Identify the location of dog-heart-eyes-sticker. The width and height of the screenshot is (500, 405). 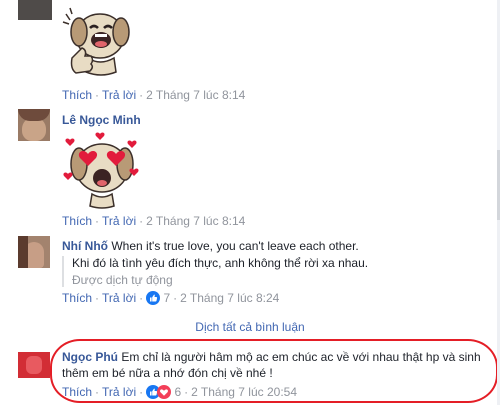
(101, 170).